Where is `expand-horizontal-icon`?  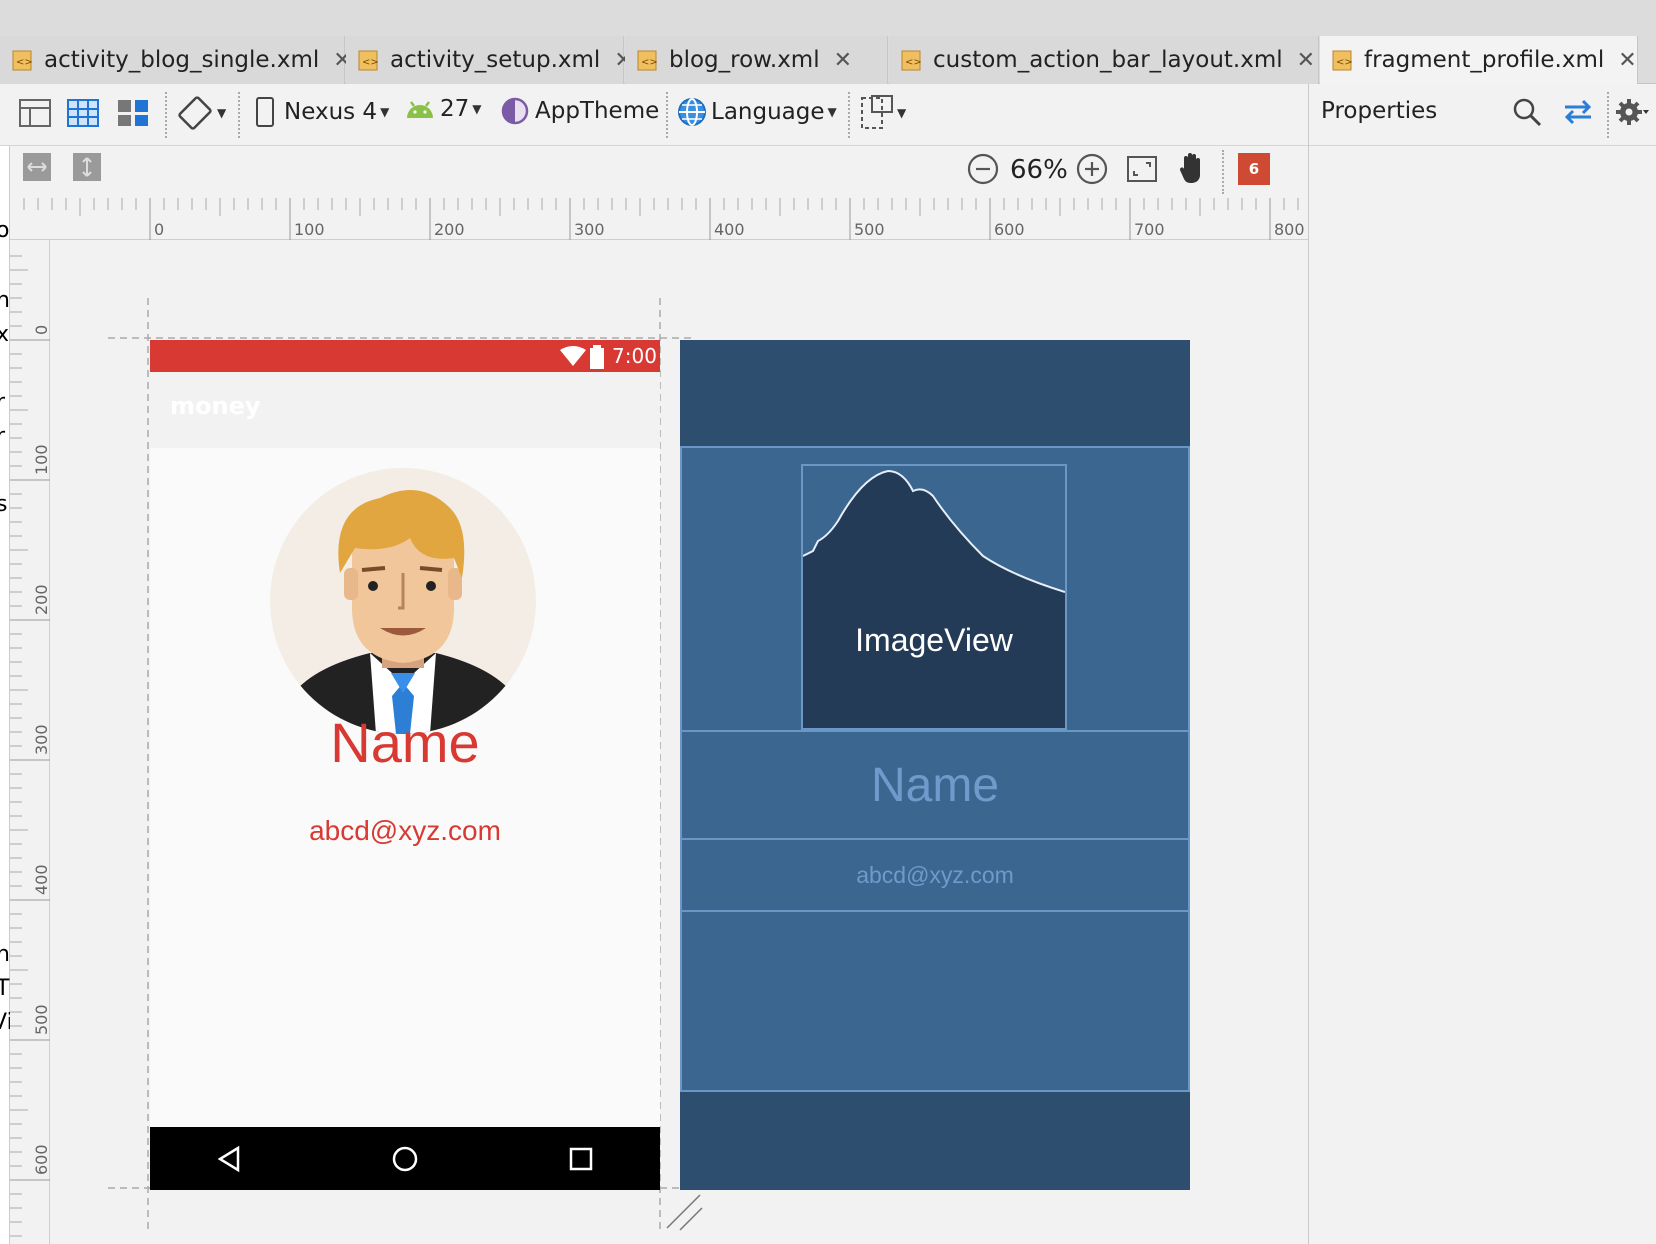 expand-horizontal-icon is located at coordinates (37, 167).